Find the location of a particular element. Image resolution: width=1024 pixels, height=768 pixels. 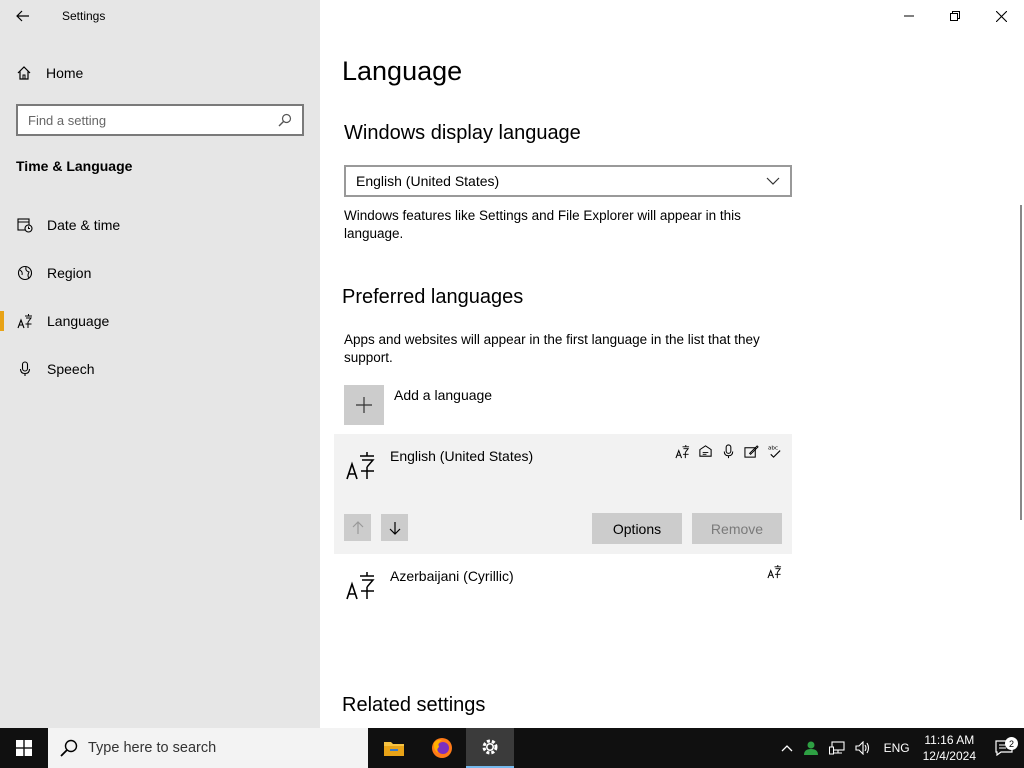

page-title: Language is located at coordinates (402, 71).